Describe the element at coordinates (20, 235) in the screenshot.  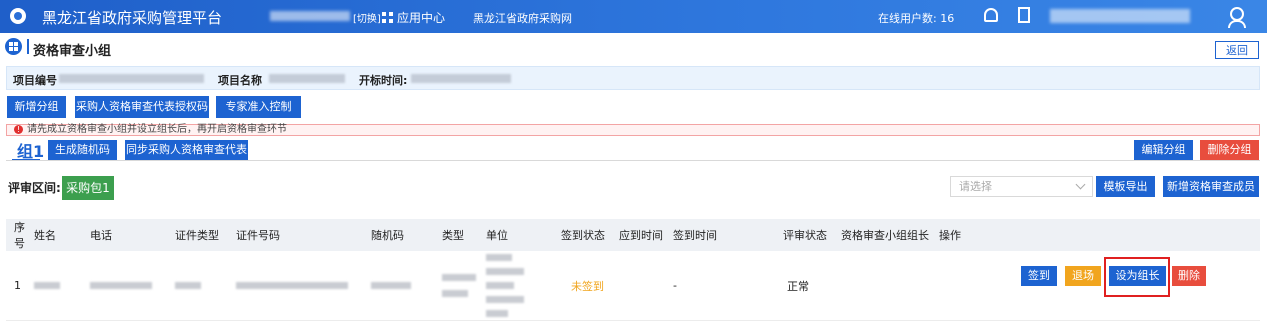
I see `col-index: 序号` at that location.